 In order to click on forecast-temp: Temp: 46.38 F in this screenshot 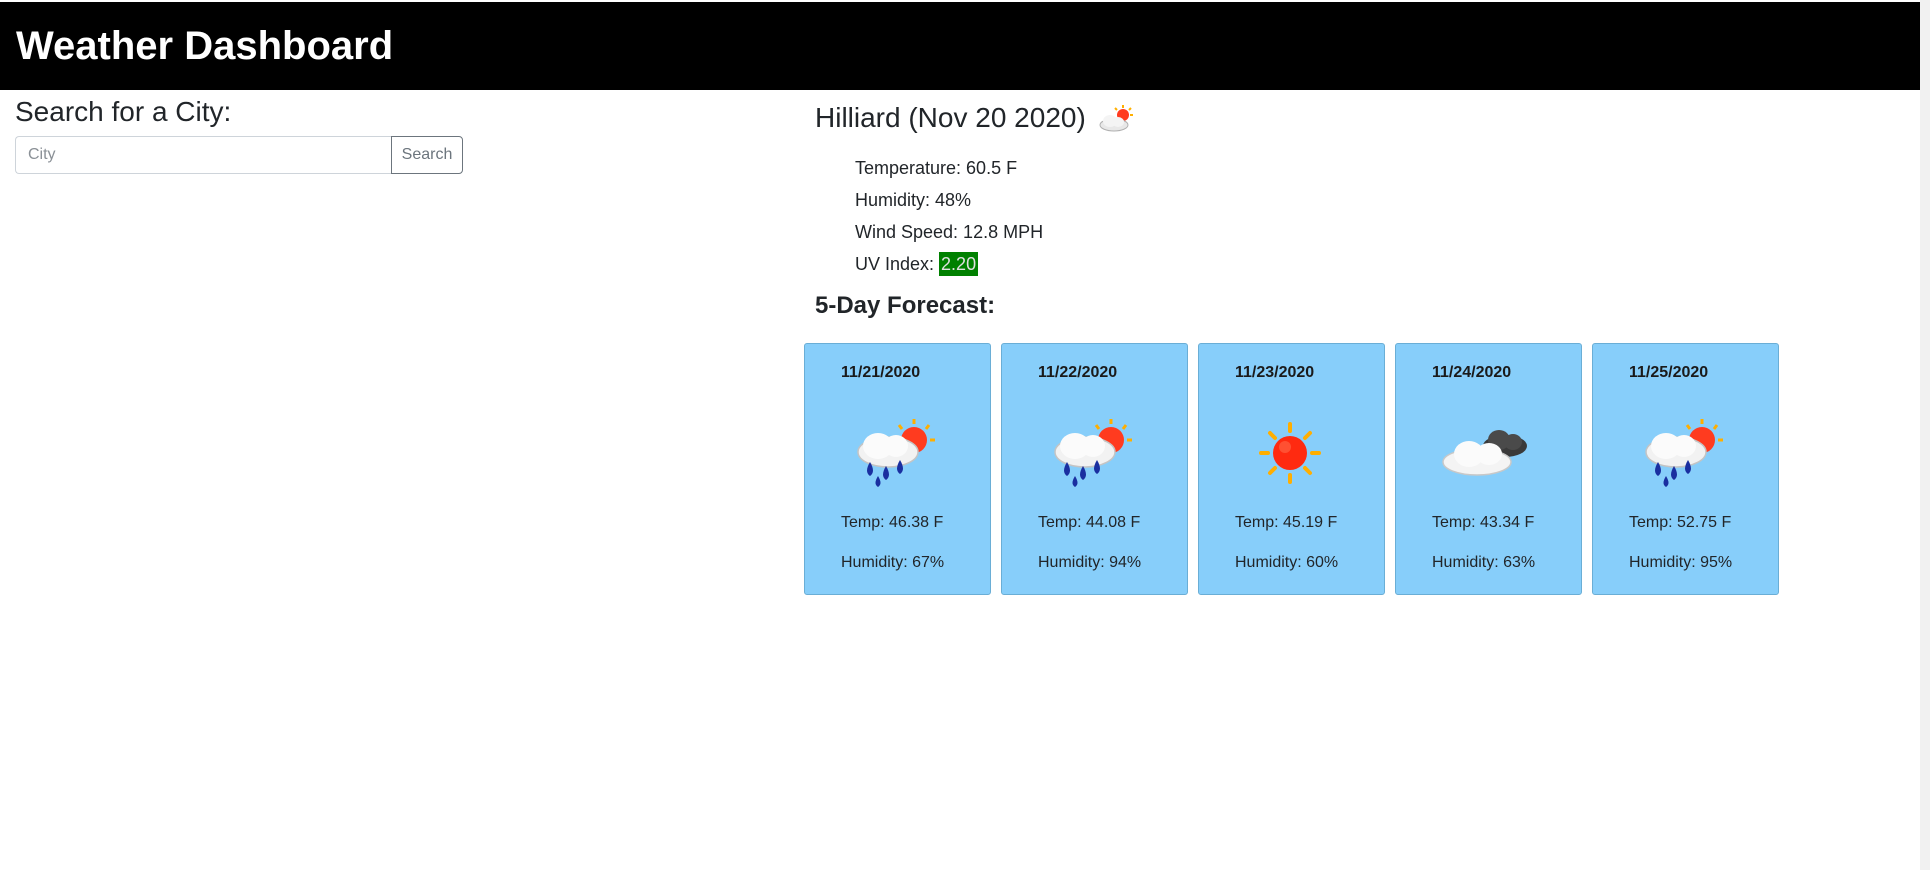, I will do `click(892, 522)`.